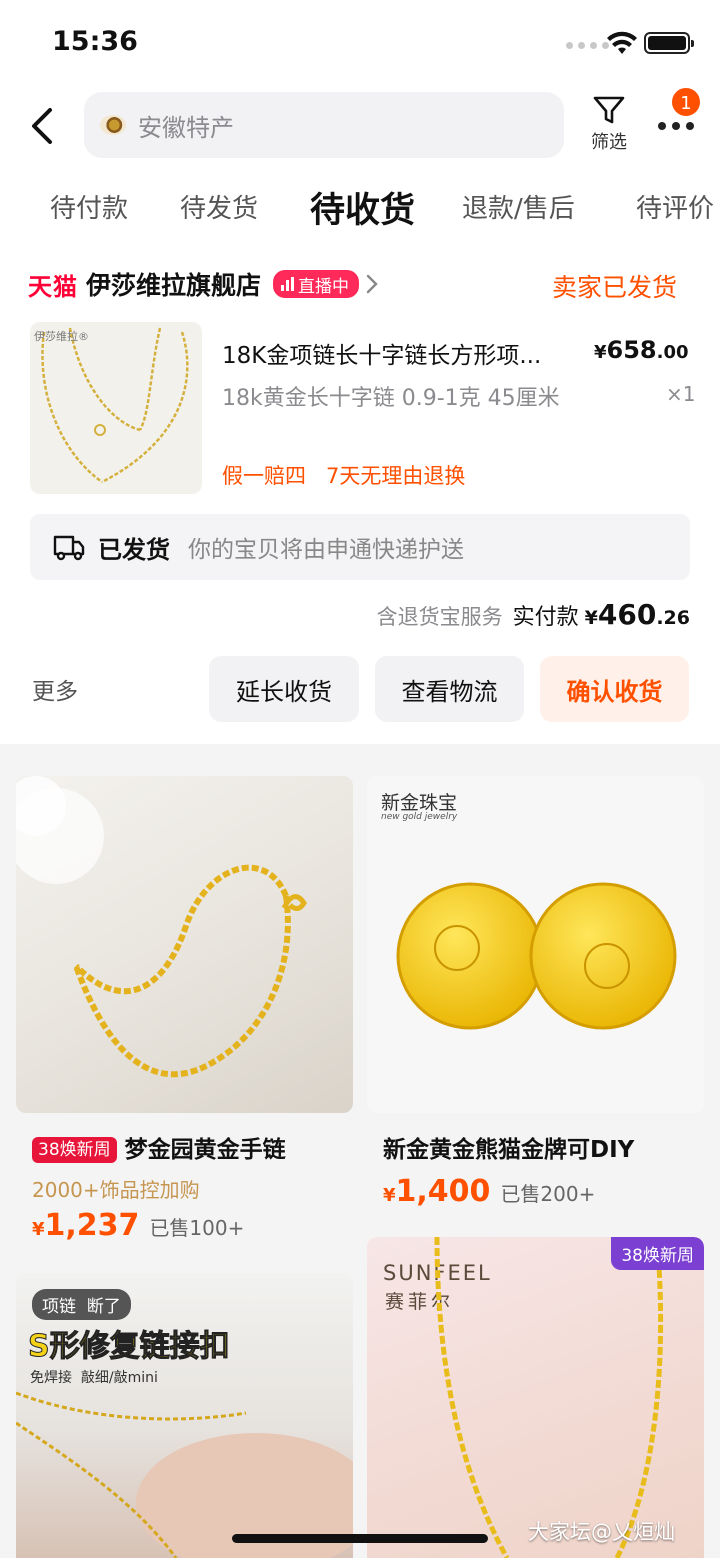 The width and height of the screenshot is (720, 1558). Describe the element at coordinates (508, 1147) in the screenshot. I see `feed-item-title: 新金黄金熊猫金牌可DIY` at that location.